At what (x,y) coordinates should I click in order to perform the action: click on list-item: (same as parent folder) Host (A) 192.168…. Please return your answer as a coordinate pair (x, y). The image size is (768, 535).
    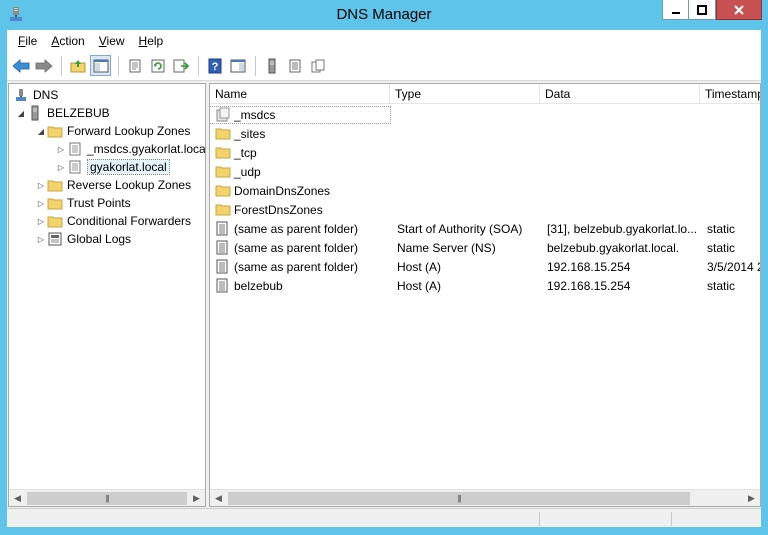
    Looking at the image, I should click on (485, 266).